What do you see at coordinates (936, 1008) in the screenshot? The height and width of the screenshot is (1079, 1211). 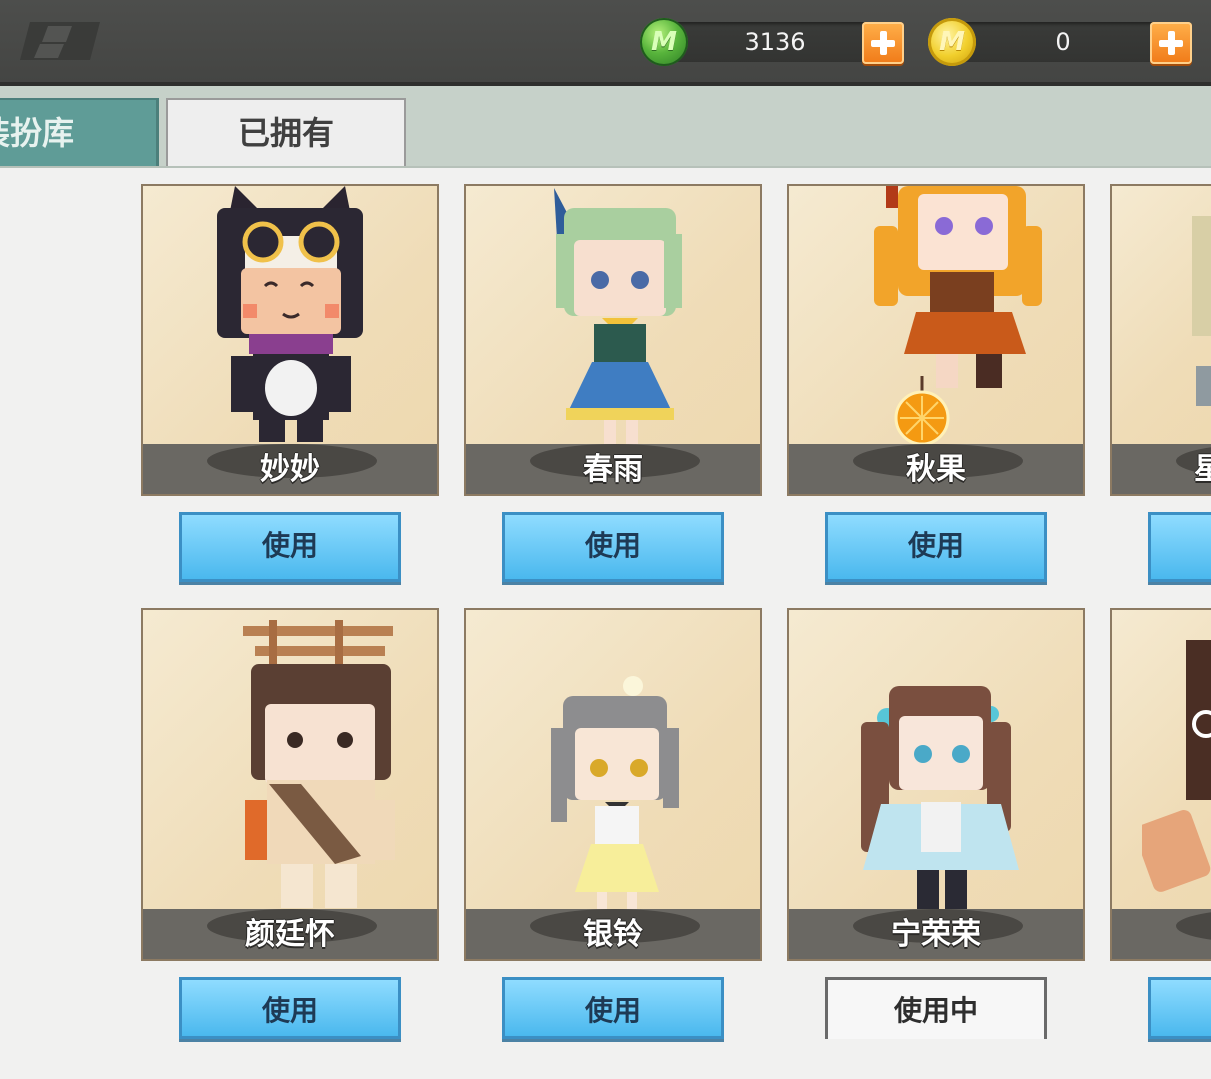 I see `in-use-button: 使用中` at bounding box center [936, 1008].